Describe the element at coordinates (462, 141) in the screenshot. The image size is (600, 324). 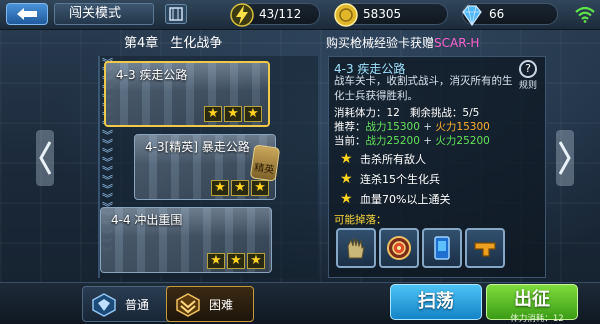
I see `cur-fire: 火力25200` at that location.